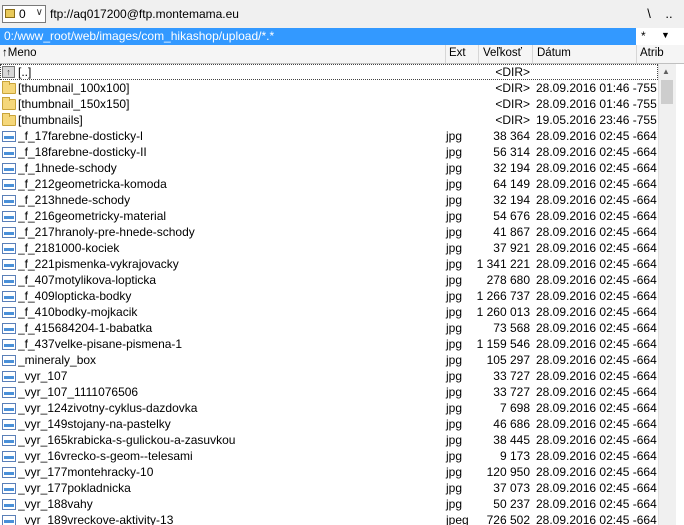 The height and width of the screenshot is (525, 684). What do you see at coordinates (596, 120) in the screenshot?
I see `file-date: 19.05.2016 23:46 -755` at bounding box center [596, 120].